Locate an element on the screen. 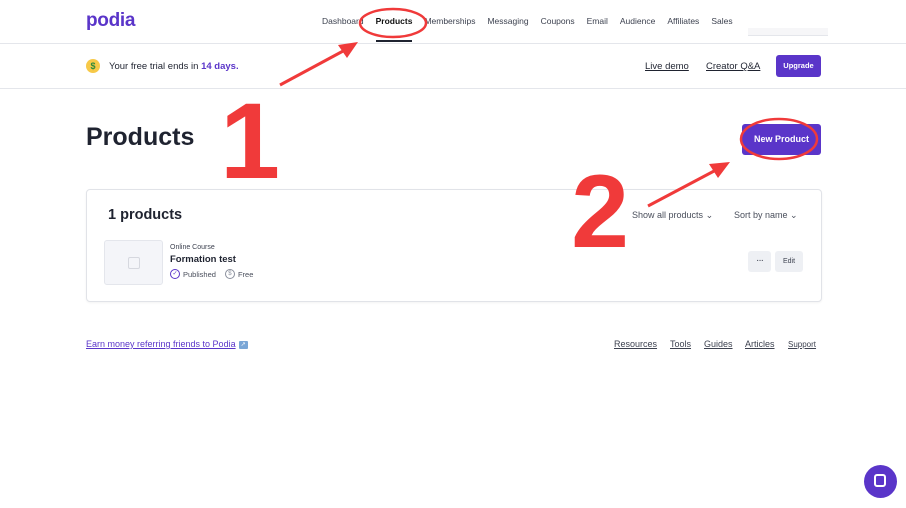  upgrade-button: Upgrade is located at coordinates (798, 66).